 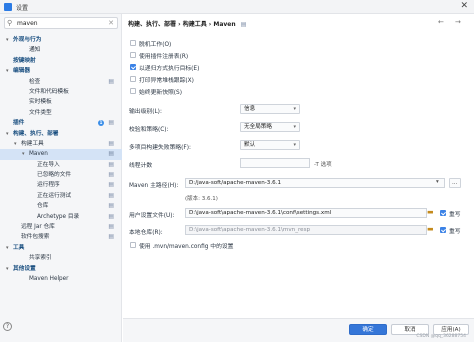 I want to click on tree-item: 实时模板, so click(x=61, y=102).